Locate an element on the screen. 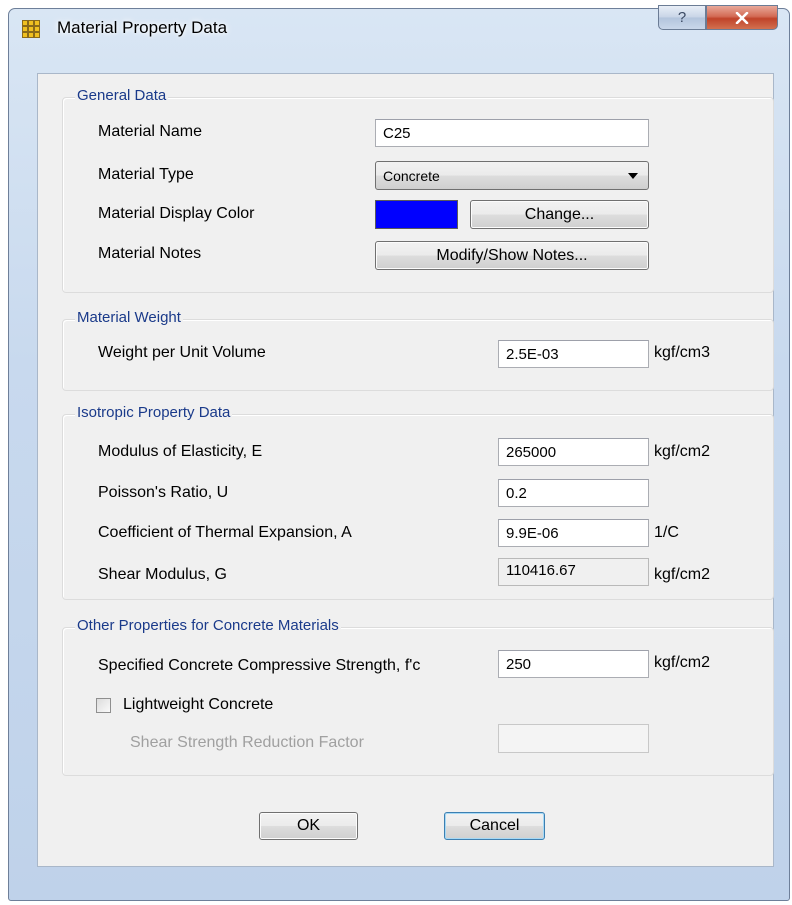 Image resolution: width=792 pixels, height=905 pixels. material-weight-legend: Material Weight is located at coordinates (129, 317).